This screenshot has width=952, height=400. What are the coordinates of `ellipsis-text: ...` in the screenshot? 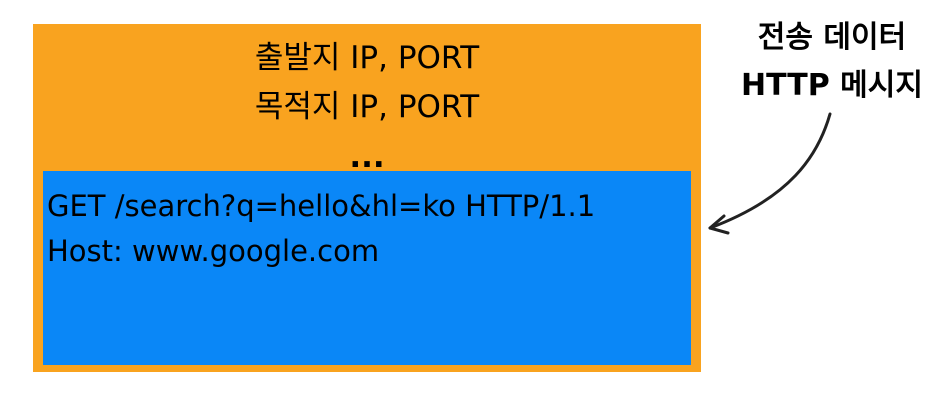 It's located at (367, 157).